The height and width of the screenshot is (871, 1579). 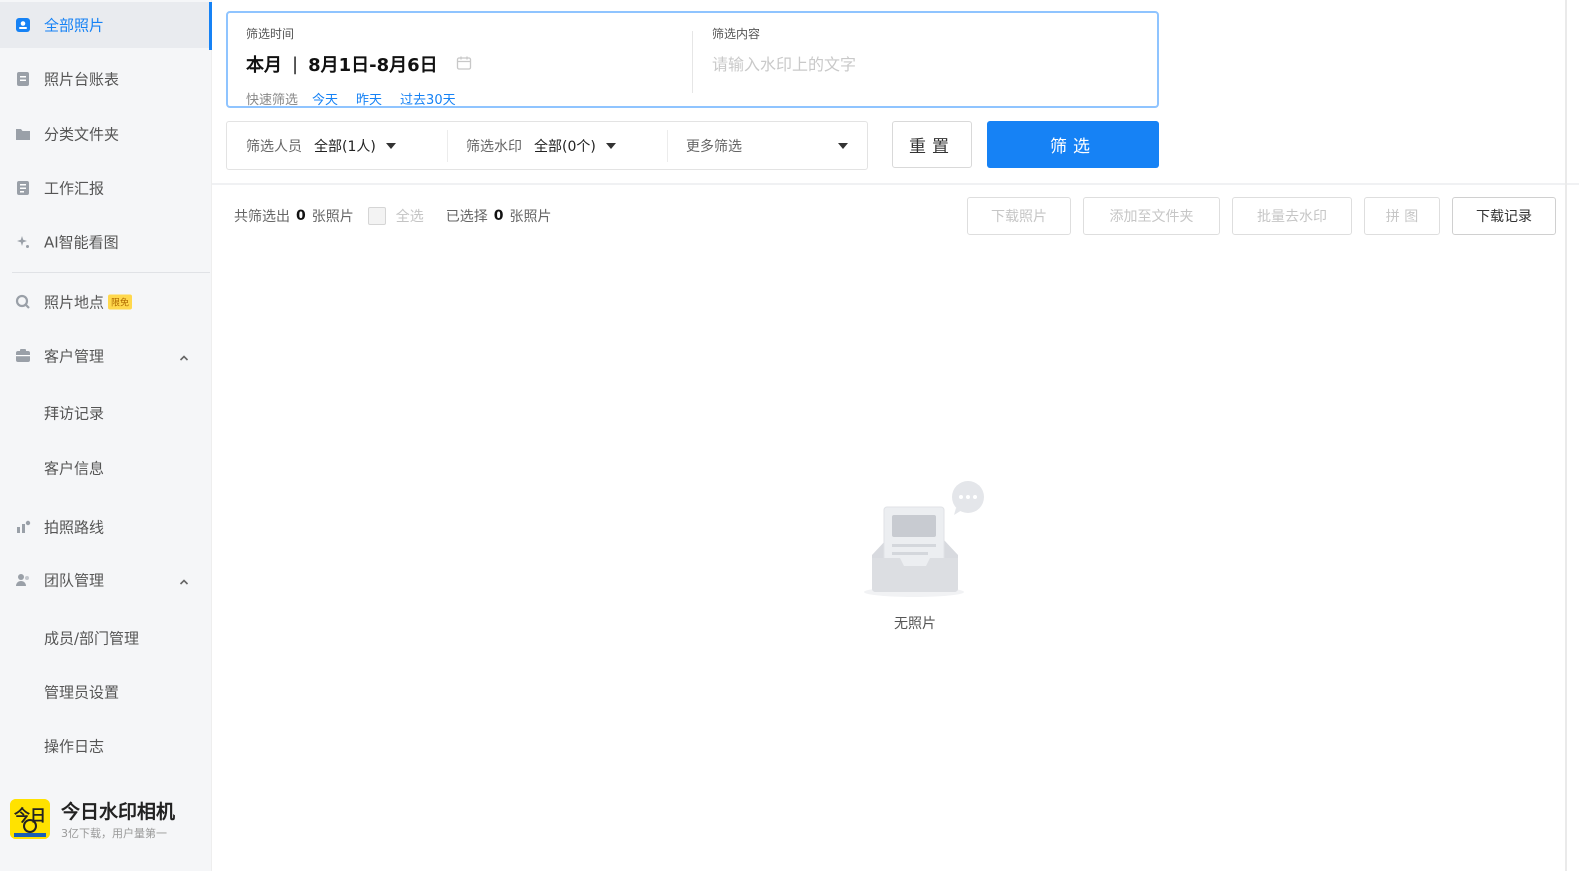 What do you see at coordinates (1073, 144) in the screenshot?
I see `filter-button: 筛选` at bounding box center [1073, 144].